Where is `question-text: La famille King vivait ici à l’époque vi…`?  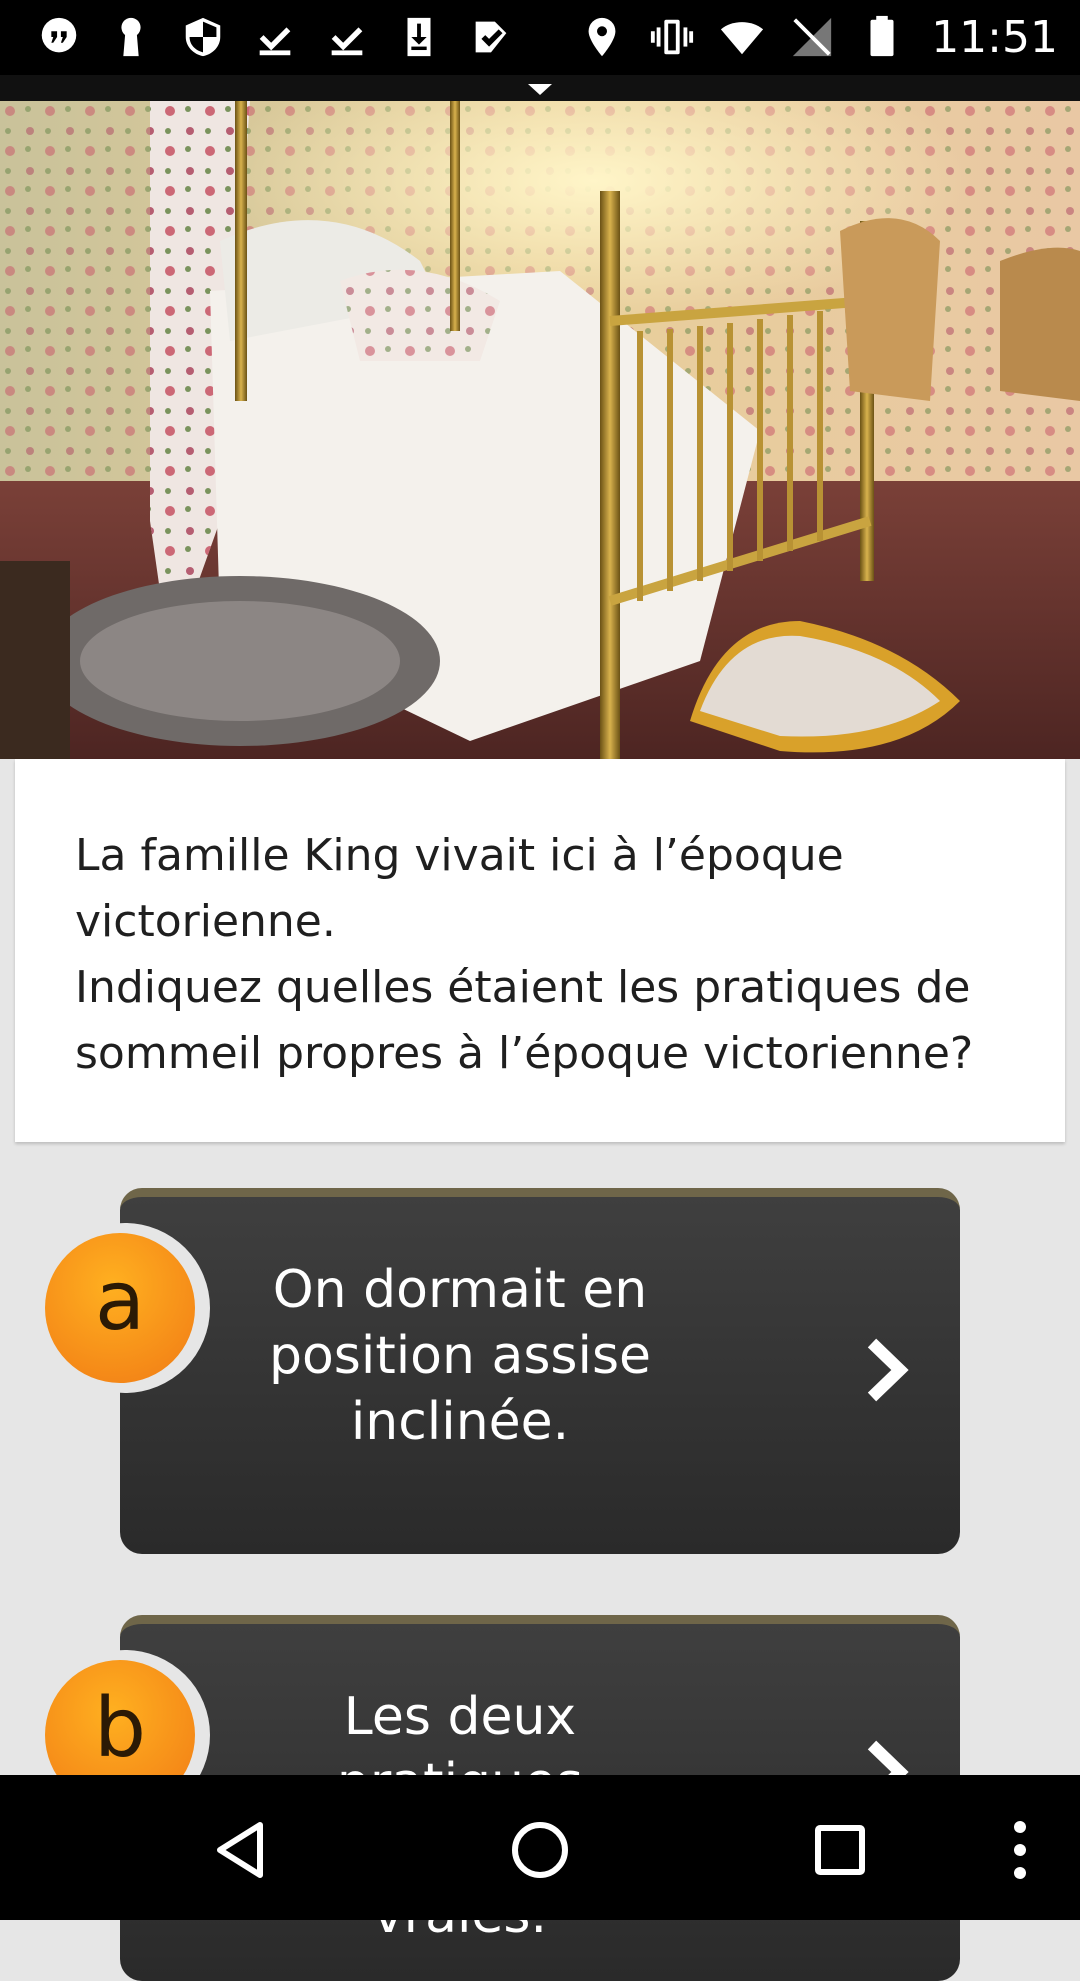
question-text: La famille King vivait ici à l’époque vi… is located at coordinates (524, 954).